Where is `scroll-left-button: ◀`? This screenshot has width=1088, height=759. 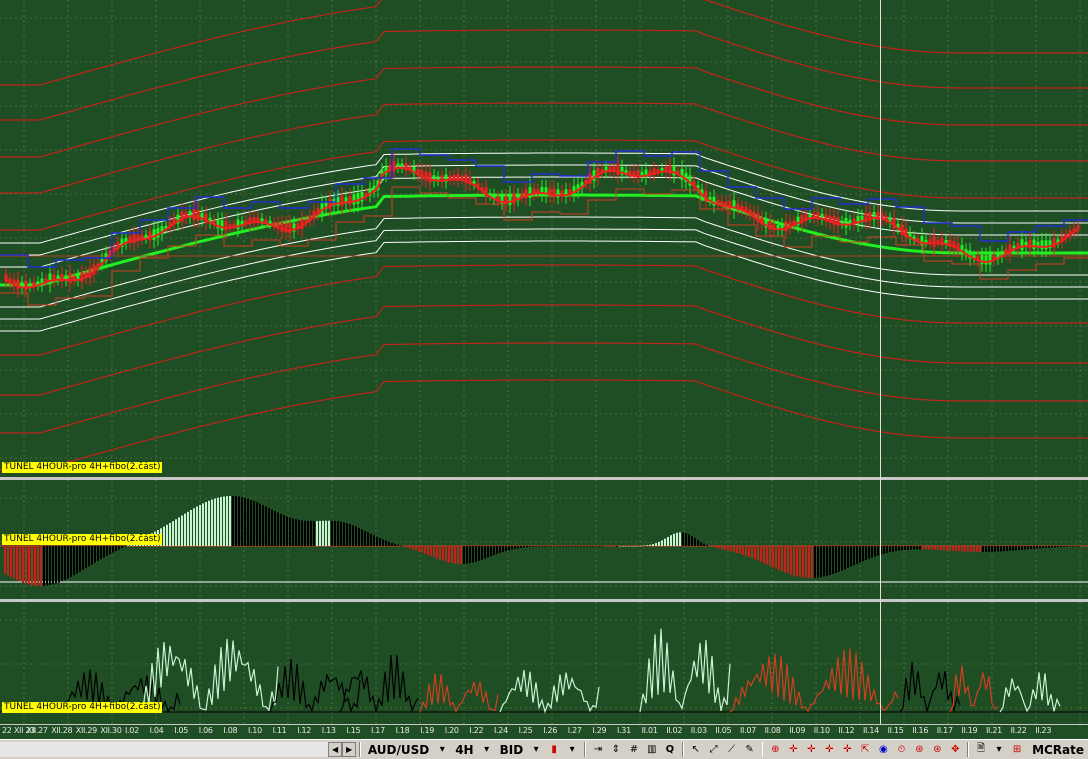
scroll-left-button: ◀ is located at coordinates (335, 749).